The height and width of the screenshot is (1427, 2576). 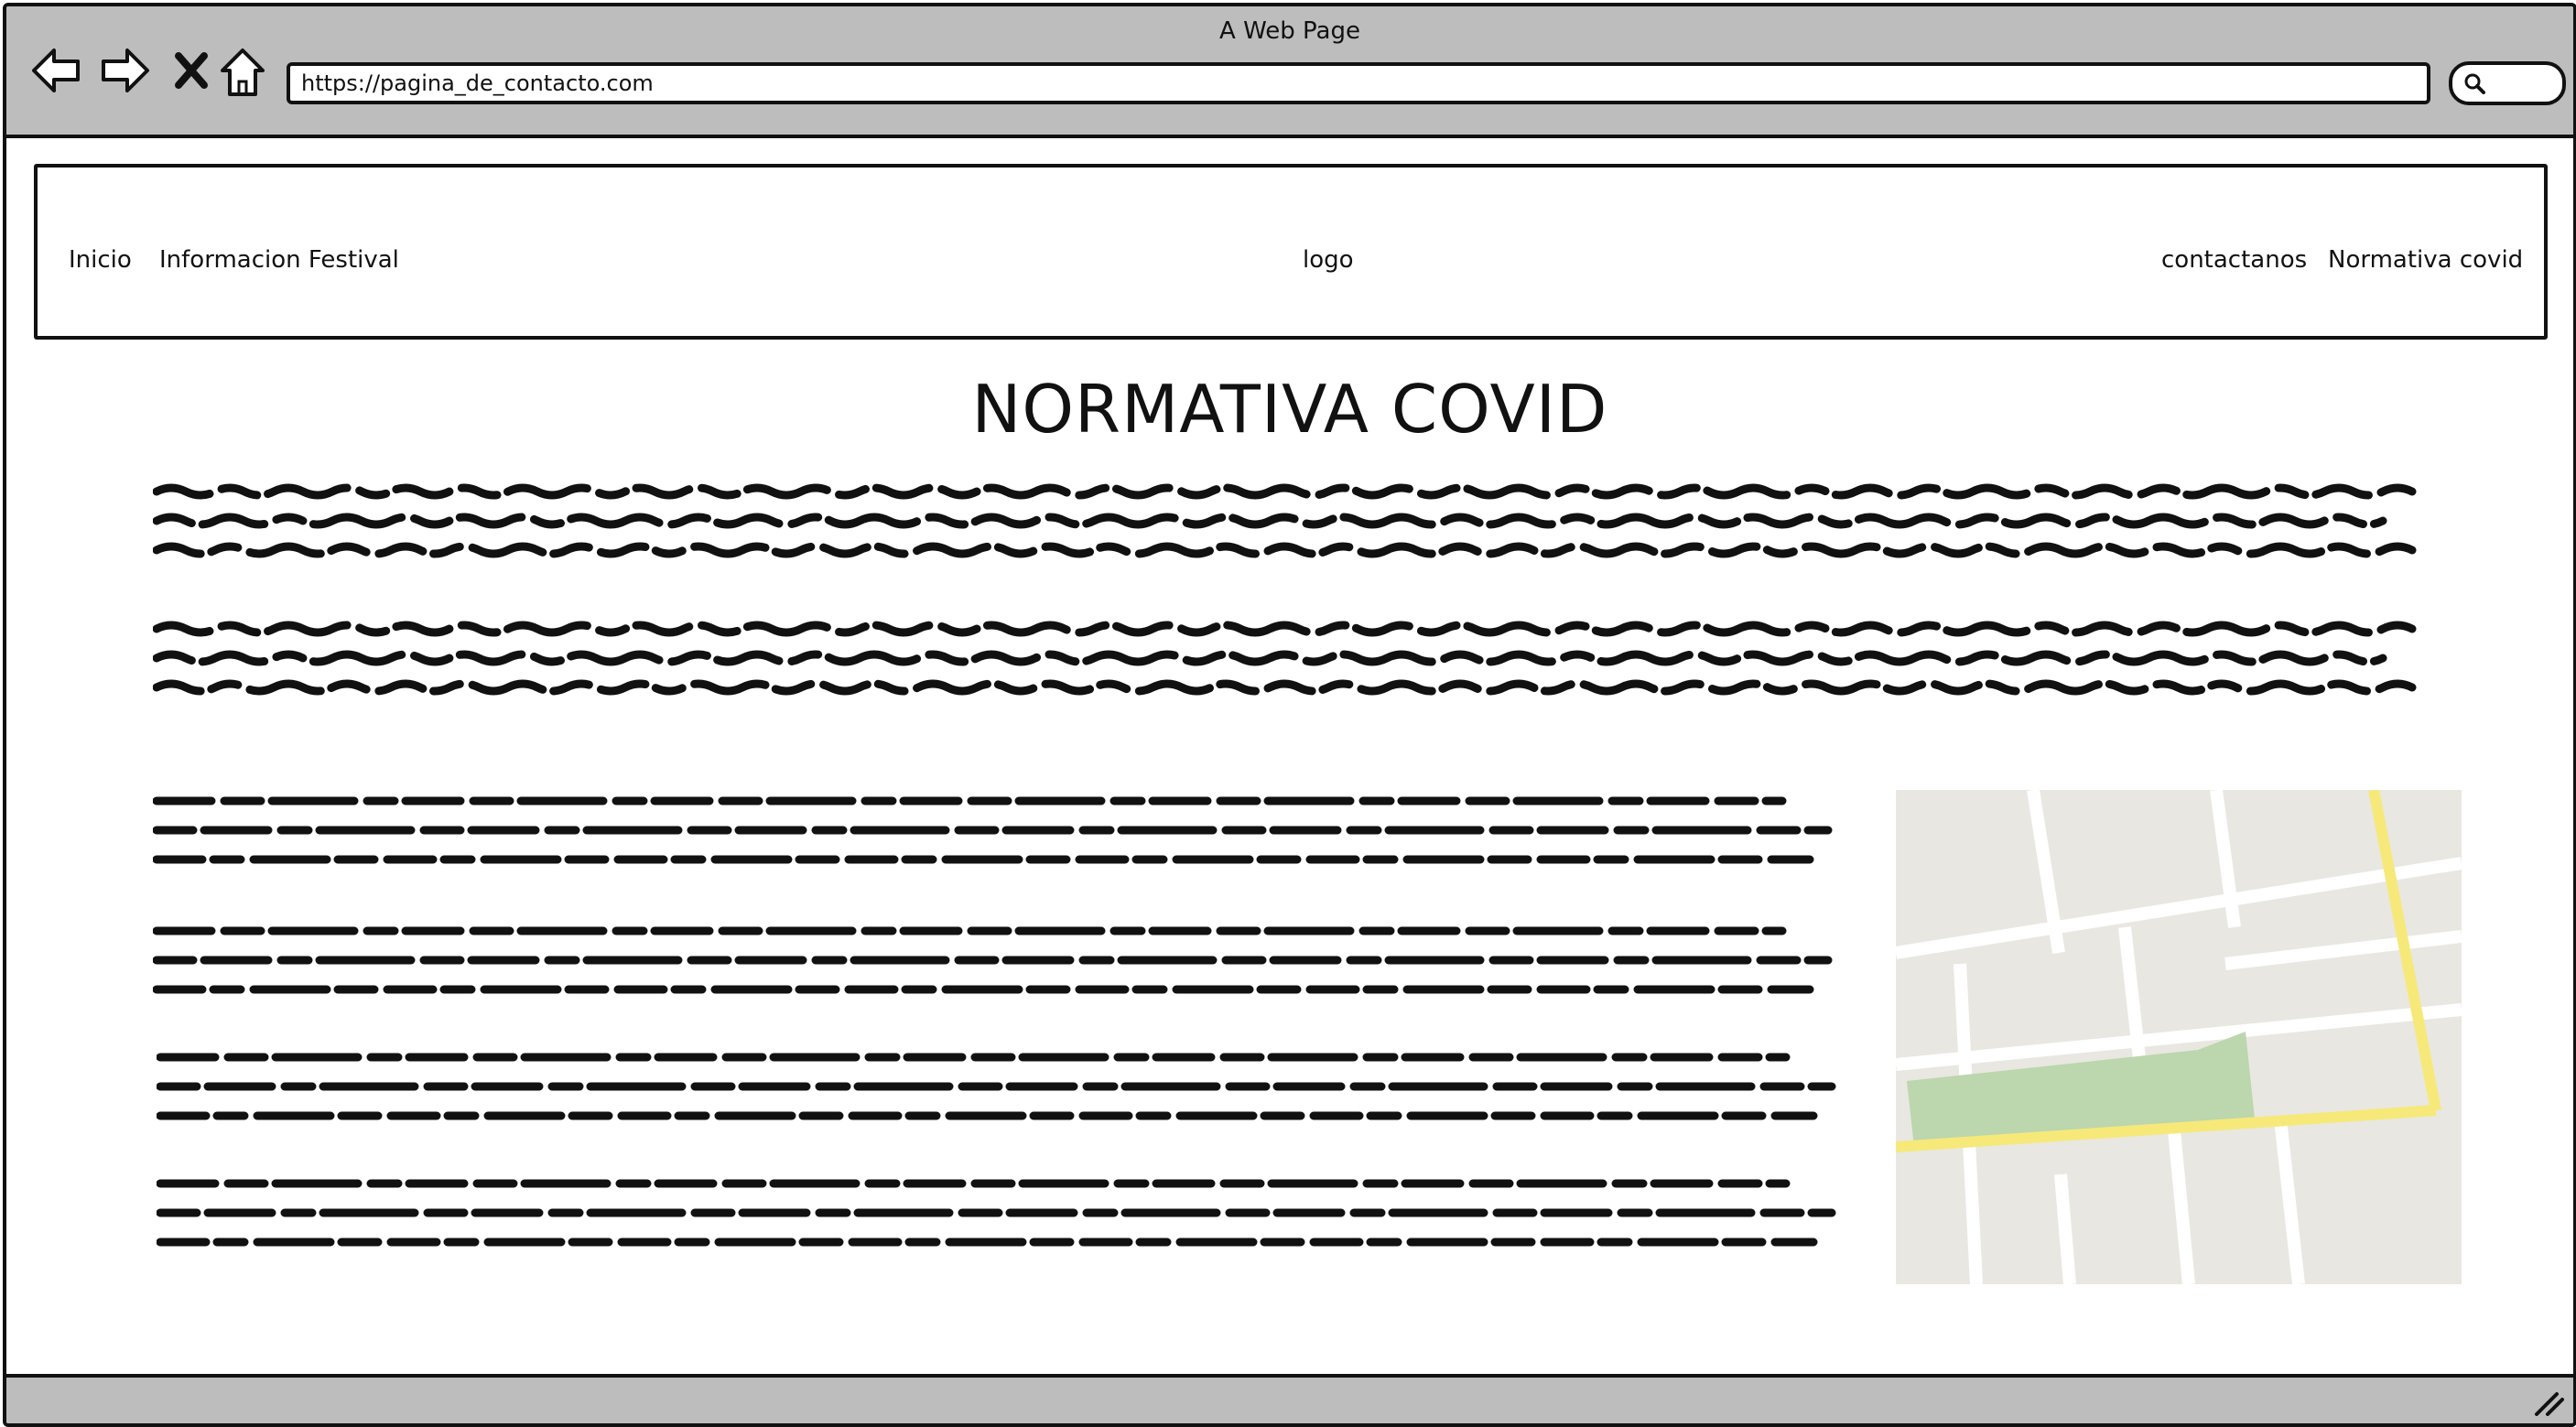 I want to click on nav-contactanos: contactanos, so click(x=2234, y=260).